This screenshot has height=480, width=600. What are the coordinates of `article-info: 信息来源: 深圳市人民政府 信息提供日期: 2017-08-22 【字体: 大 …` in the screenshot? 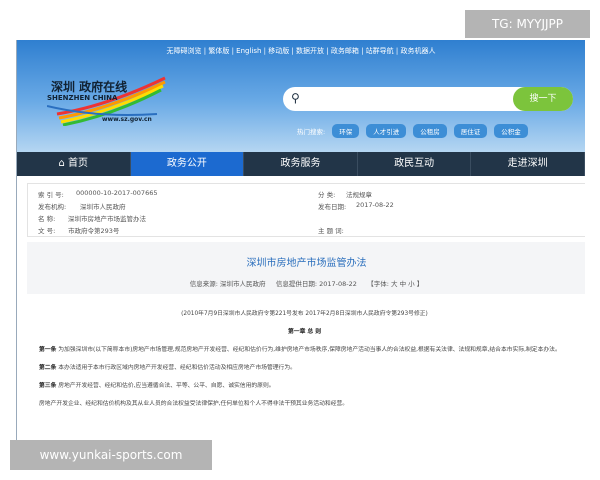 It's located at (306, 283).